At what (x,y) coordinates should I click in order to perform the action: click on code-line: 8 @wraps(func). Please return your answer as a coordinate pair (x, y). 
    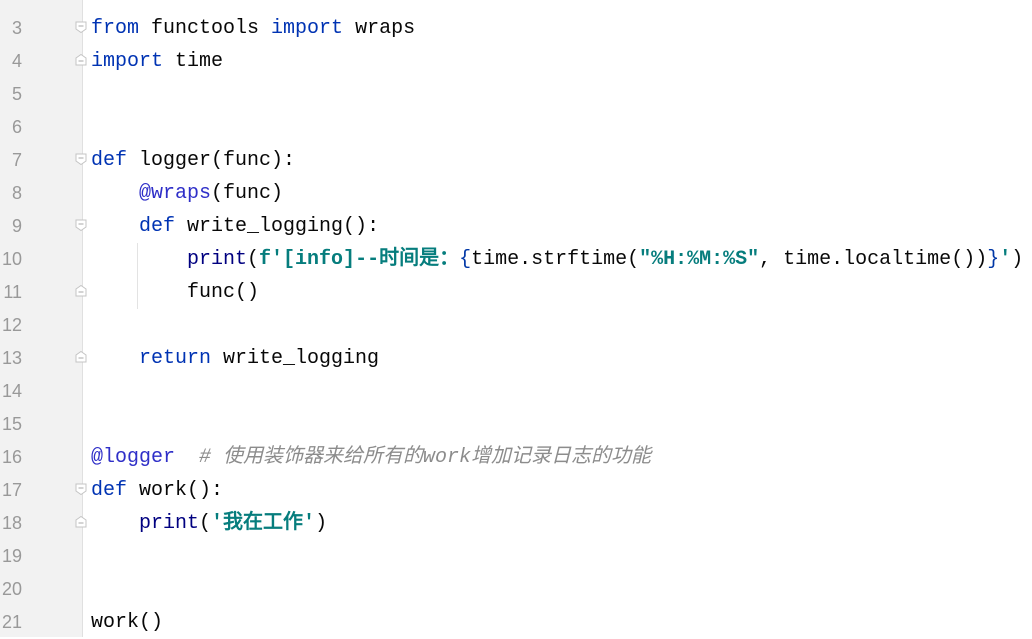
    Looking at the image, I should click on (516, 193).